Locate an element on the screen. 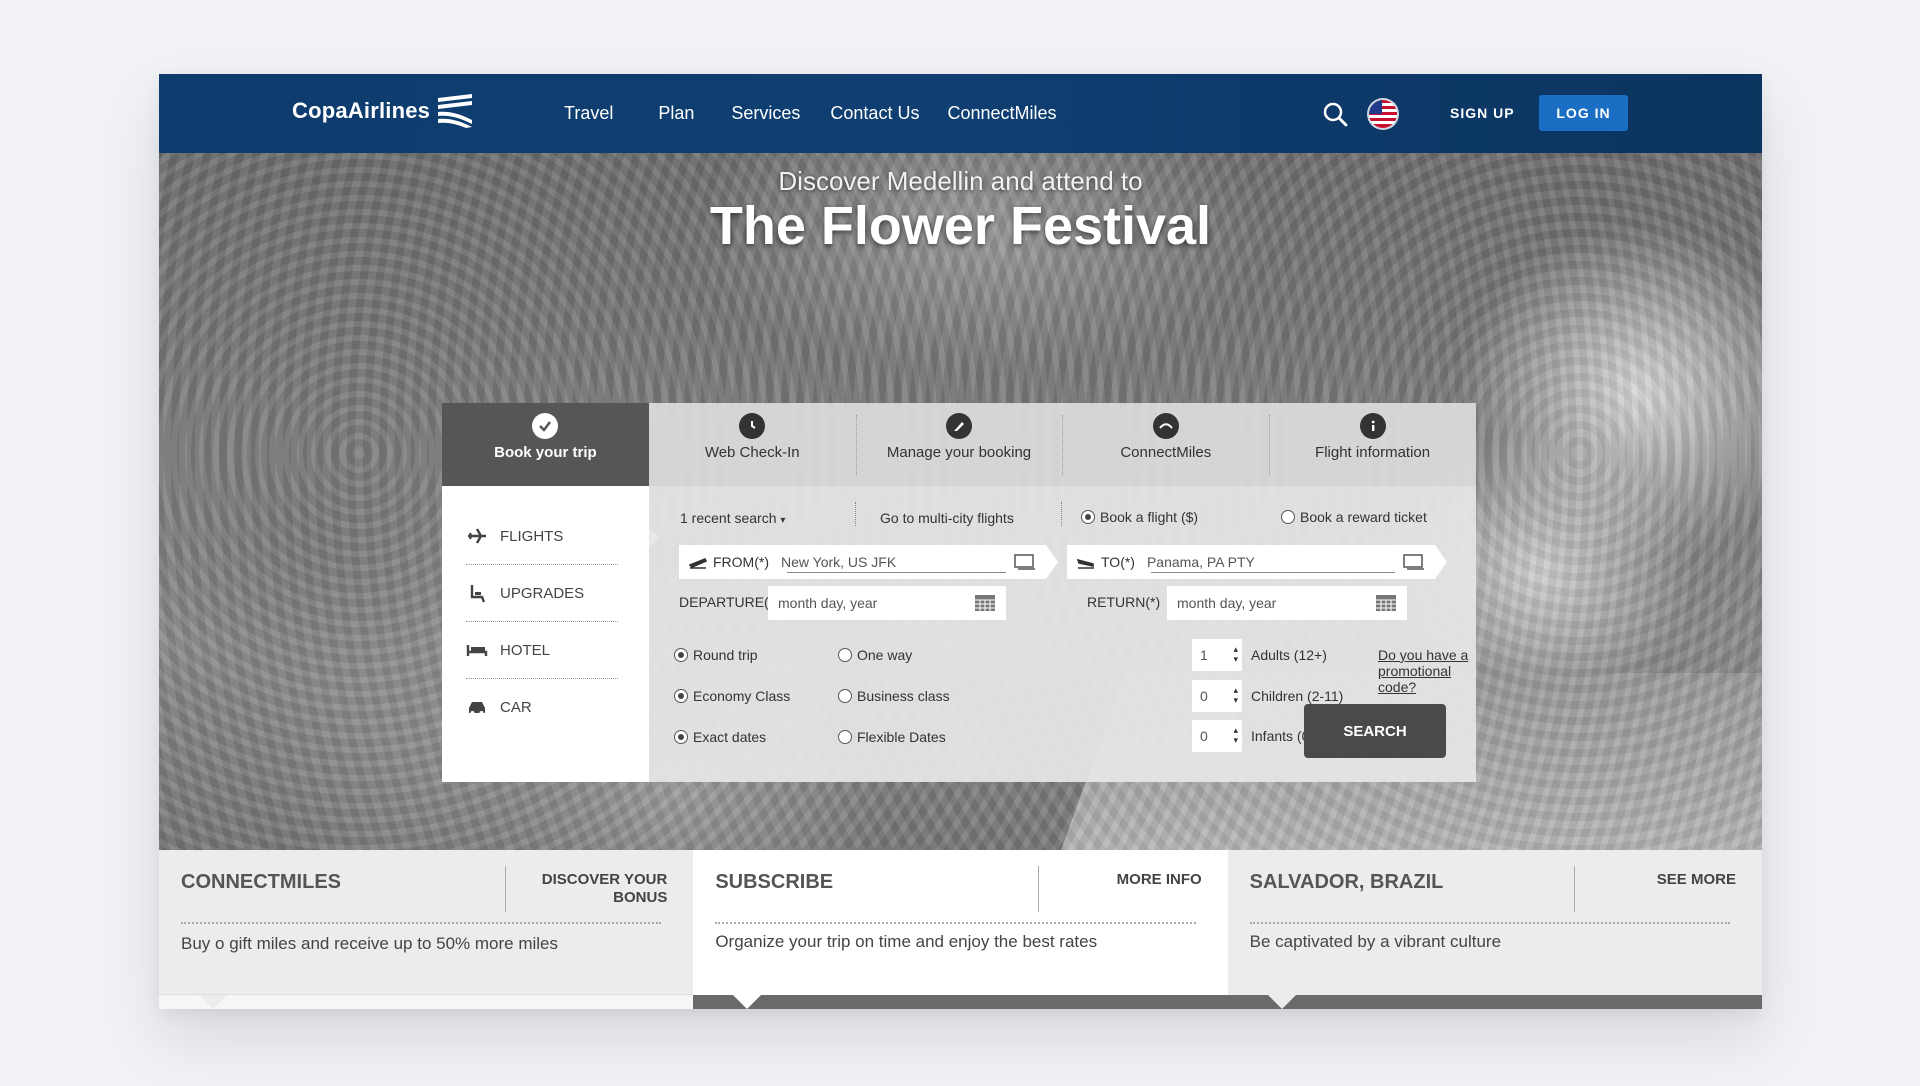  tab-flight-information: Flight information is located at coordinates (1372, 444).